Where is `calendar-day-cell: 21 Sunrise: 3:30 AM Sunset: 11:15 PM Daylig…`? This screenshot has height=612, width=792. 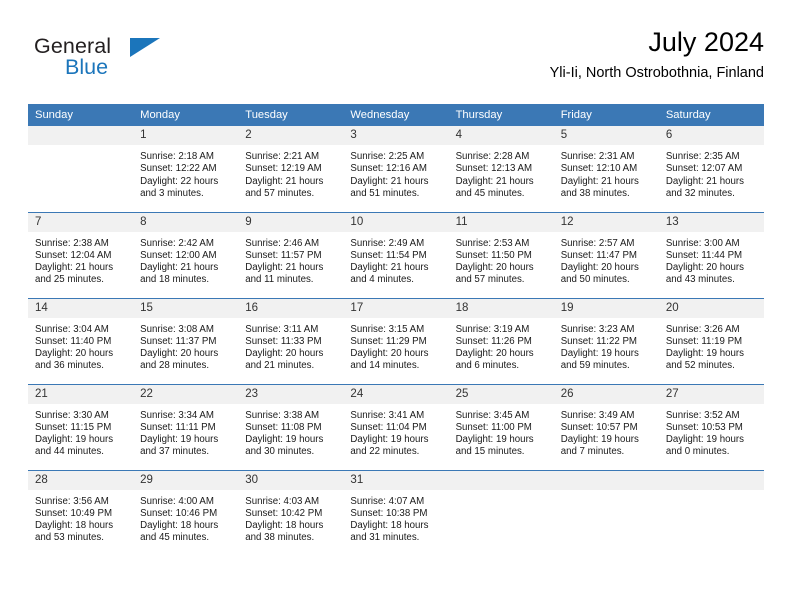 calendar-day-cell: 21 Sunrise: 3:30 AM Sunset: 11:15 PM Daylig… is located at coordinates (81, 426).